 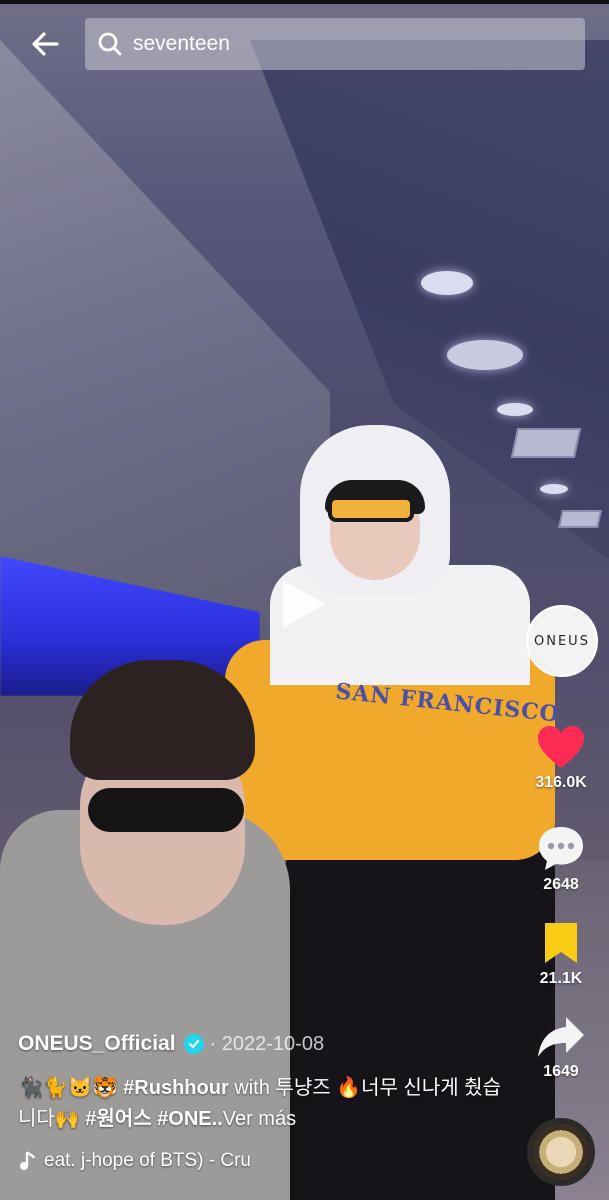 I want to click on share-button: 1649, so click(x=561, y=1048).